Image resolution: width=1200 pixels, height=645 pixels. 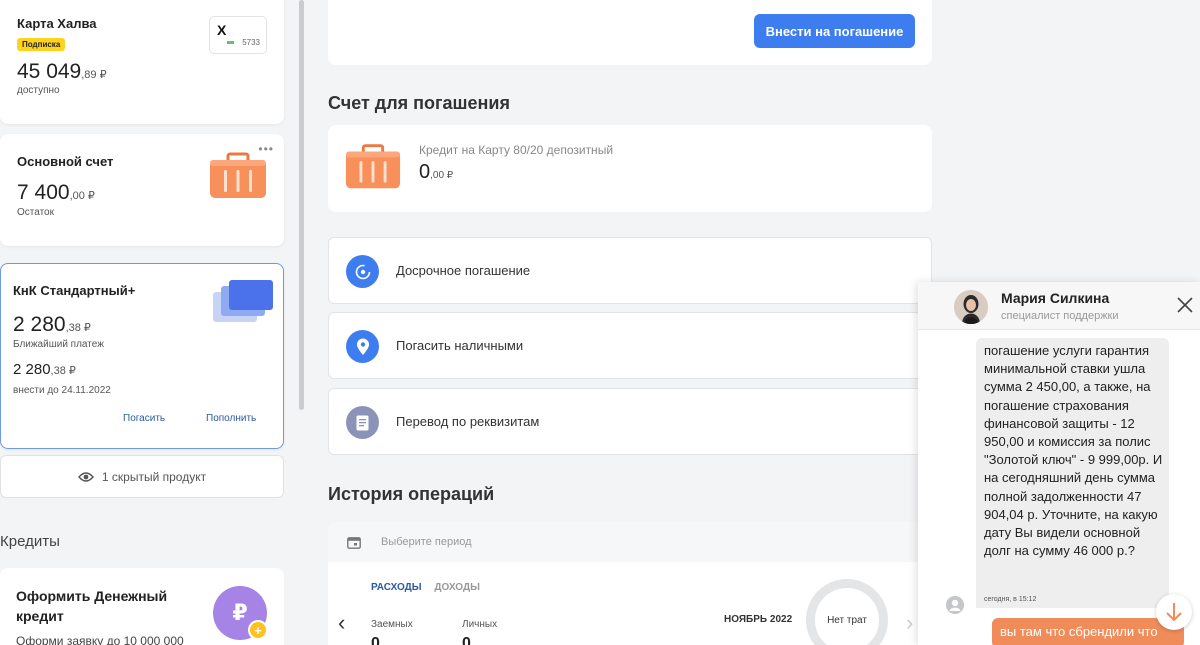 I want to click on option-label: Досрочное погашение, so click(x=463, y=270).